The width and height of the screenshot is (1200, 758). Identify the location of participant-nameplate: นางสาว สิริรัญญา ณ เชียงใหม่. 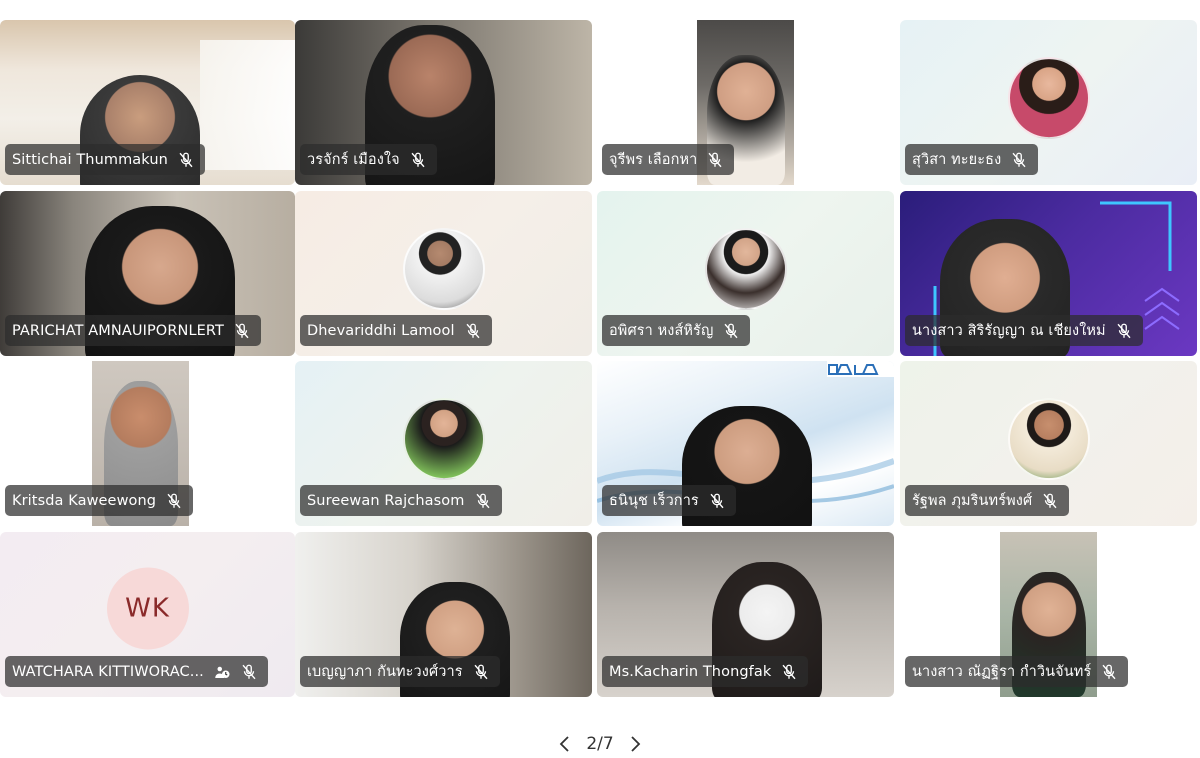
(1024, 330).